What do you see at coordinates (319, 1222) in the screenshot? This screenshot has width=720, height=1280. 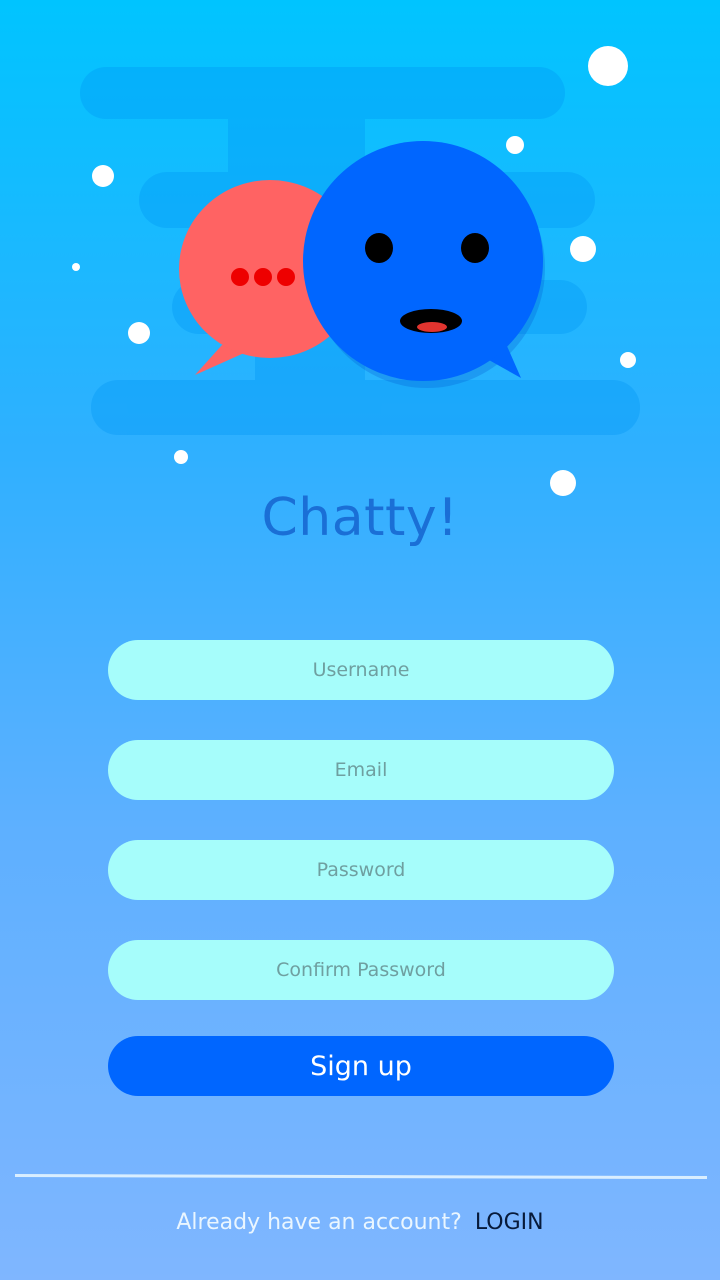 I see `login-prompt-text: Already have an account?` at bounding box center [319, 1222].